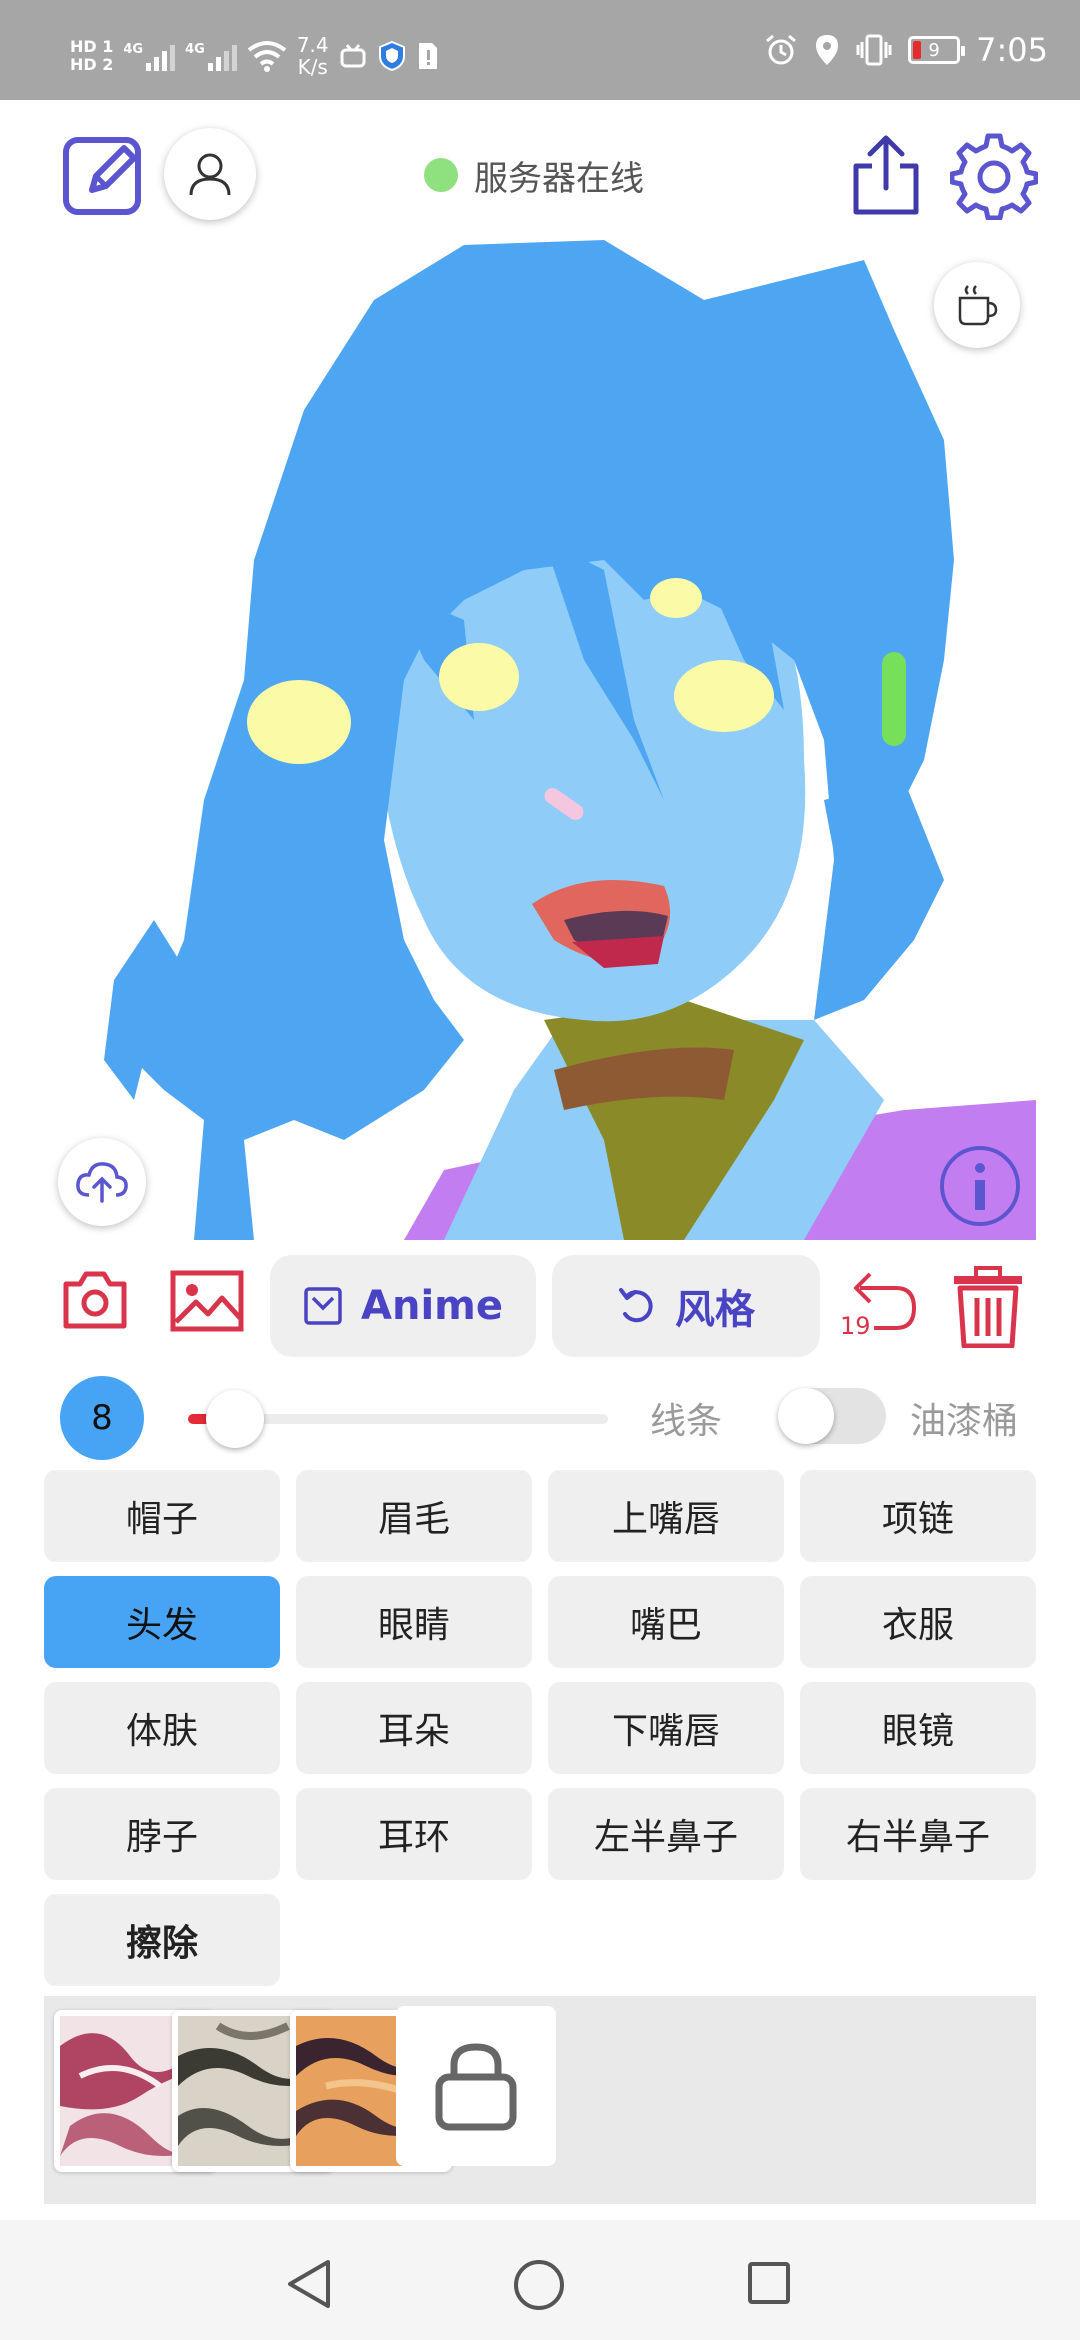 Image resolution: width=1080 pixels, height=2340 pixels. What do you see at coordinates (715, 1310) in the screenshot?
I see `style-label: 风格` at bounding box center [715, 1310].